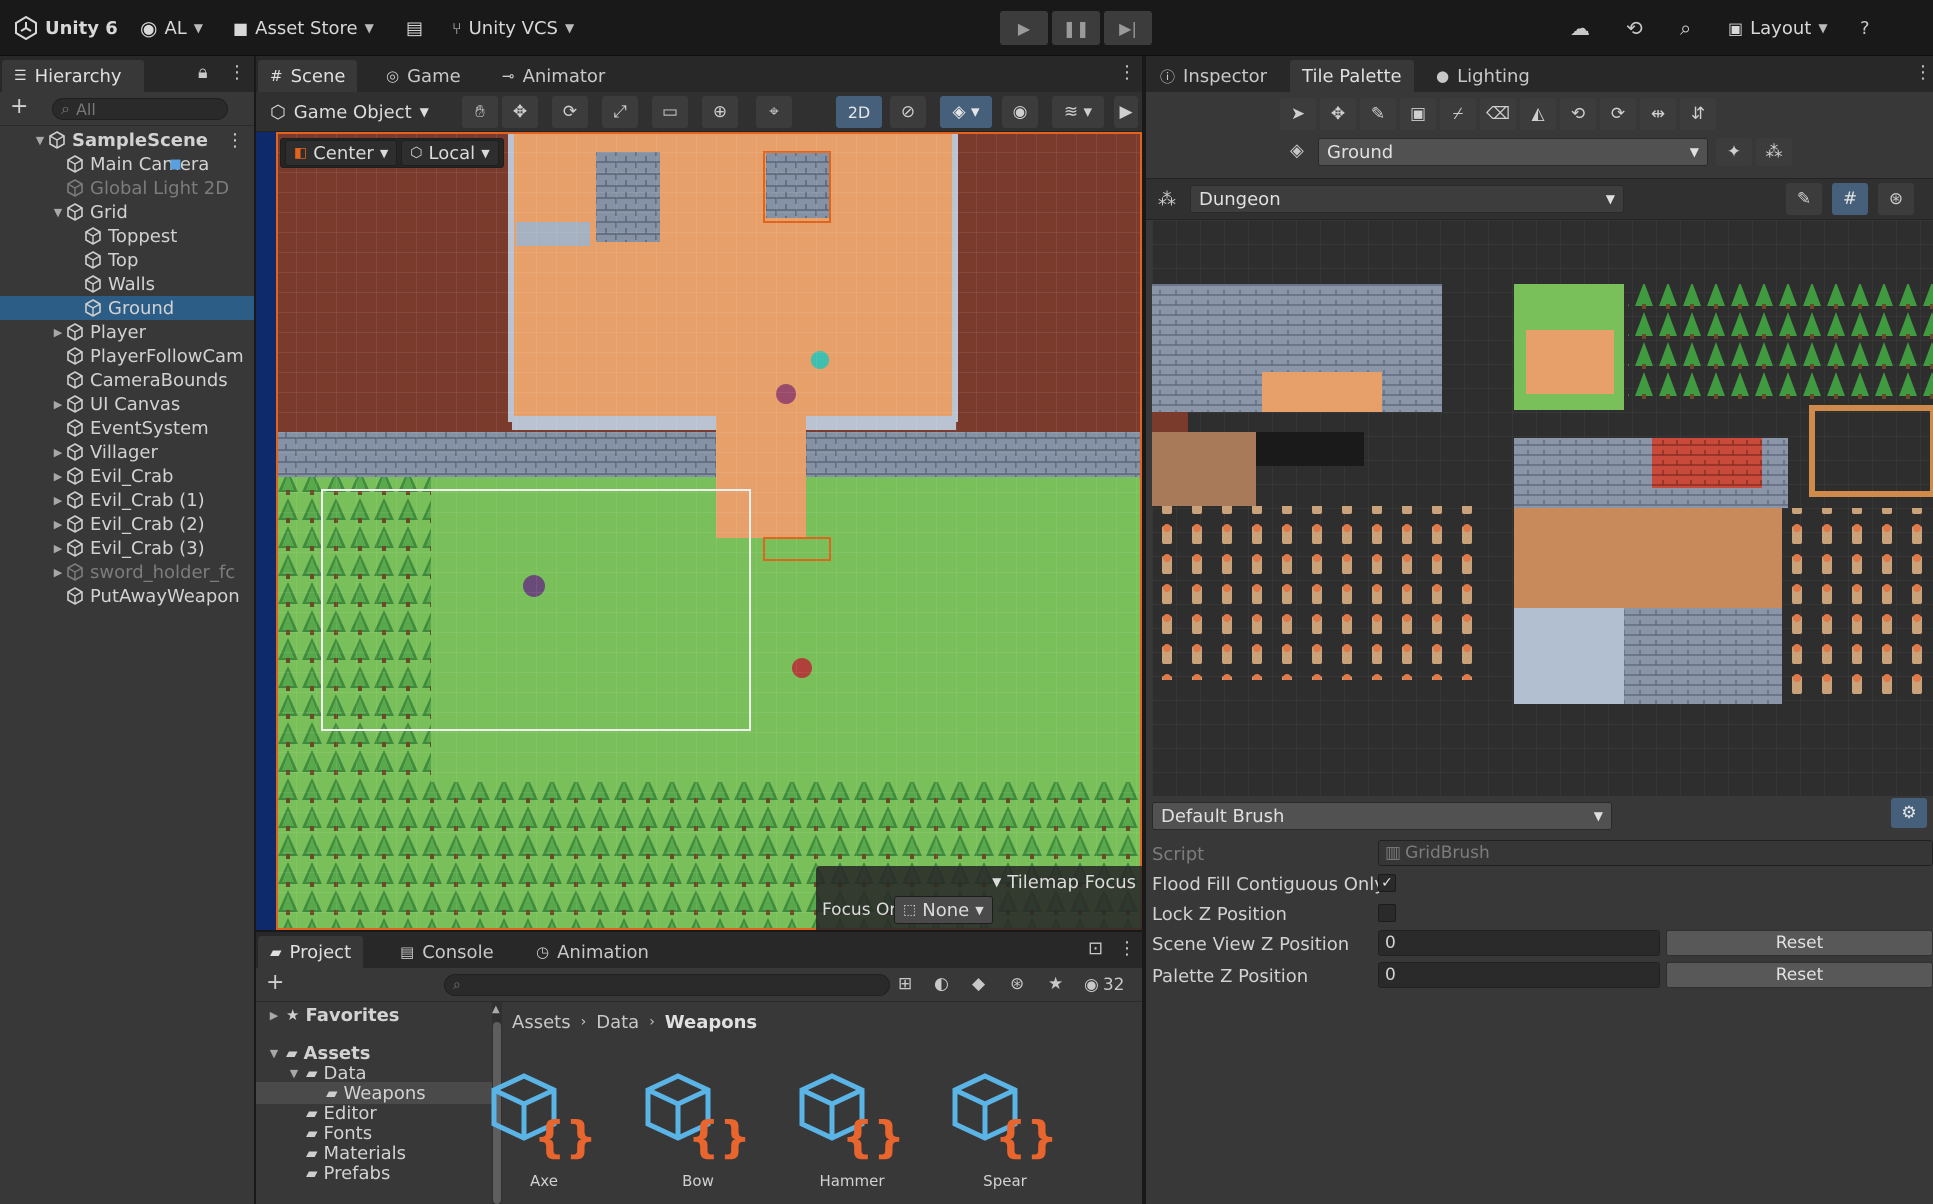 This screenshot has width=1933, height=1204. What do you see at coordinates (235, 140) in the screenshot?
I see `scene-menu-icon: ⋮` at bounding box center [235, 140].